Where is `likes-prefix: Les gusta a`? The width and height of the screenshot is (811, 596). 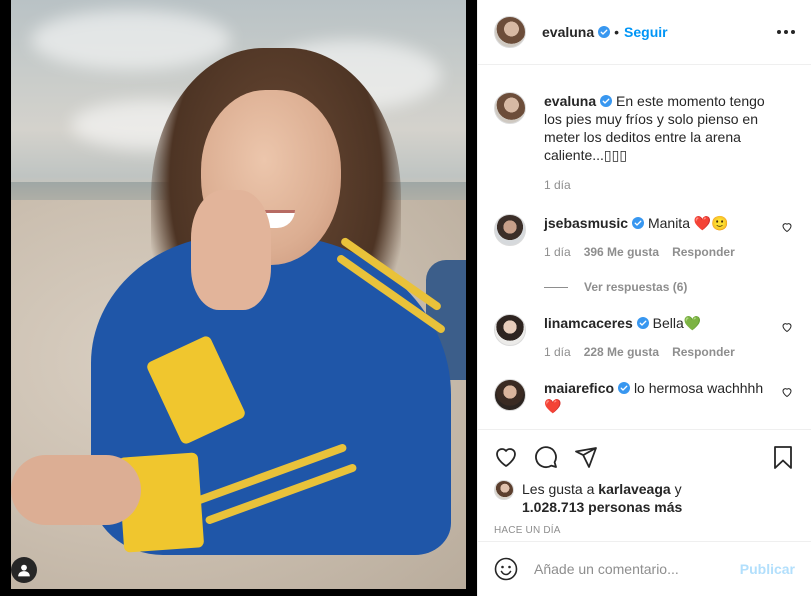 likes-prefix: Les gusta a is located at coordinates (558, 489).